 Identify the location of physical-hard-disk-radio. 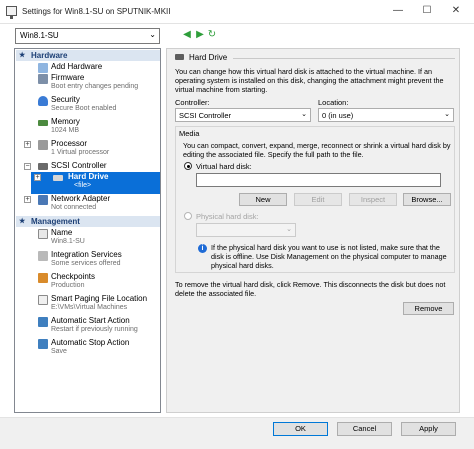
(188, 216).